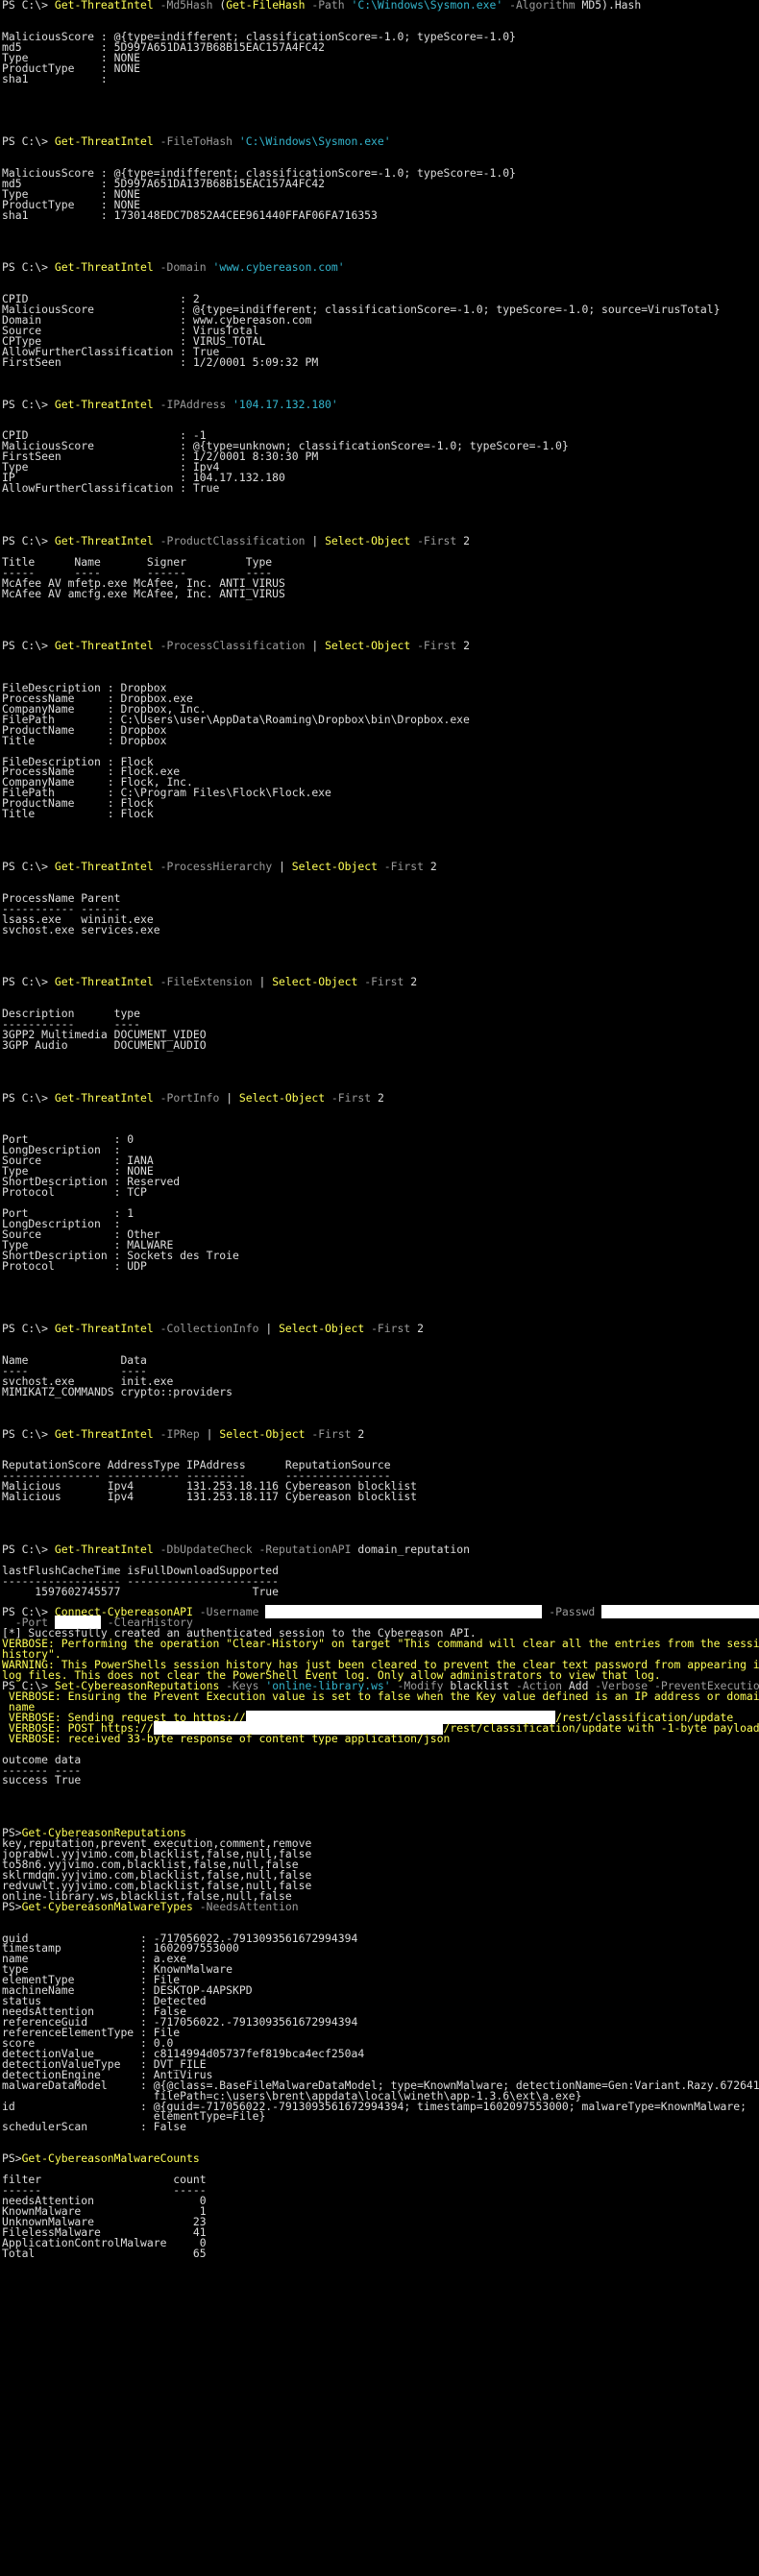  What do you see at coordinates (381, 362) in the screenshot?
I see `output-line: FirstSeen : 1/2/0001 5:09:32 PM` at bounding box center [381, 362].